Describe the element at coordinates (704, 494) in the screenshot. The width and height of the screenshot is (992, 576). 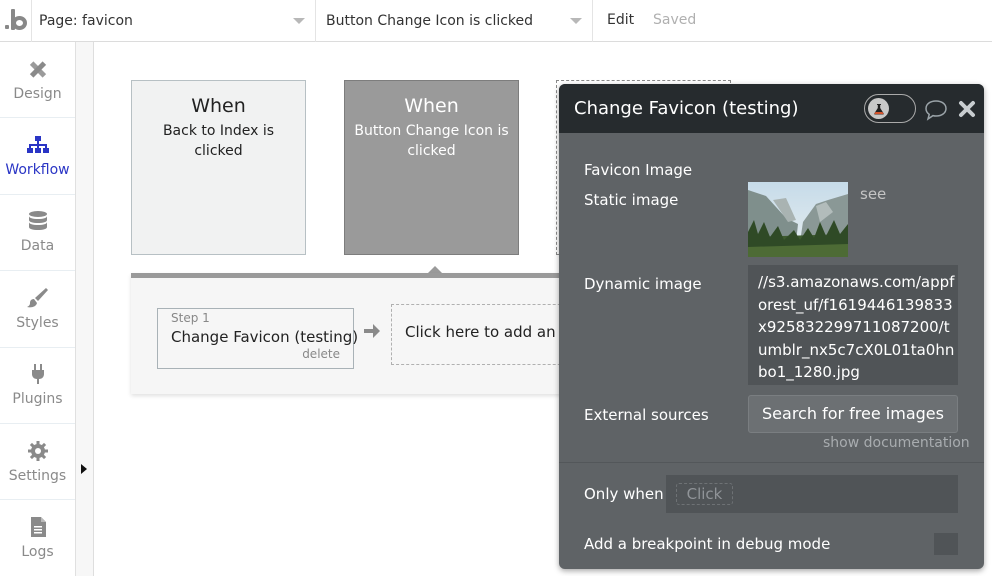
I see `only-when-placeholder: Click` at that location.